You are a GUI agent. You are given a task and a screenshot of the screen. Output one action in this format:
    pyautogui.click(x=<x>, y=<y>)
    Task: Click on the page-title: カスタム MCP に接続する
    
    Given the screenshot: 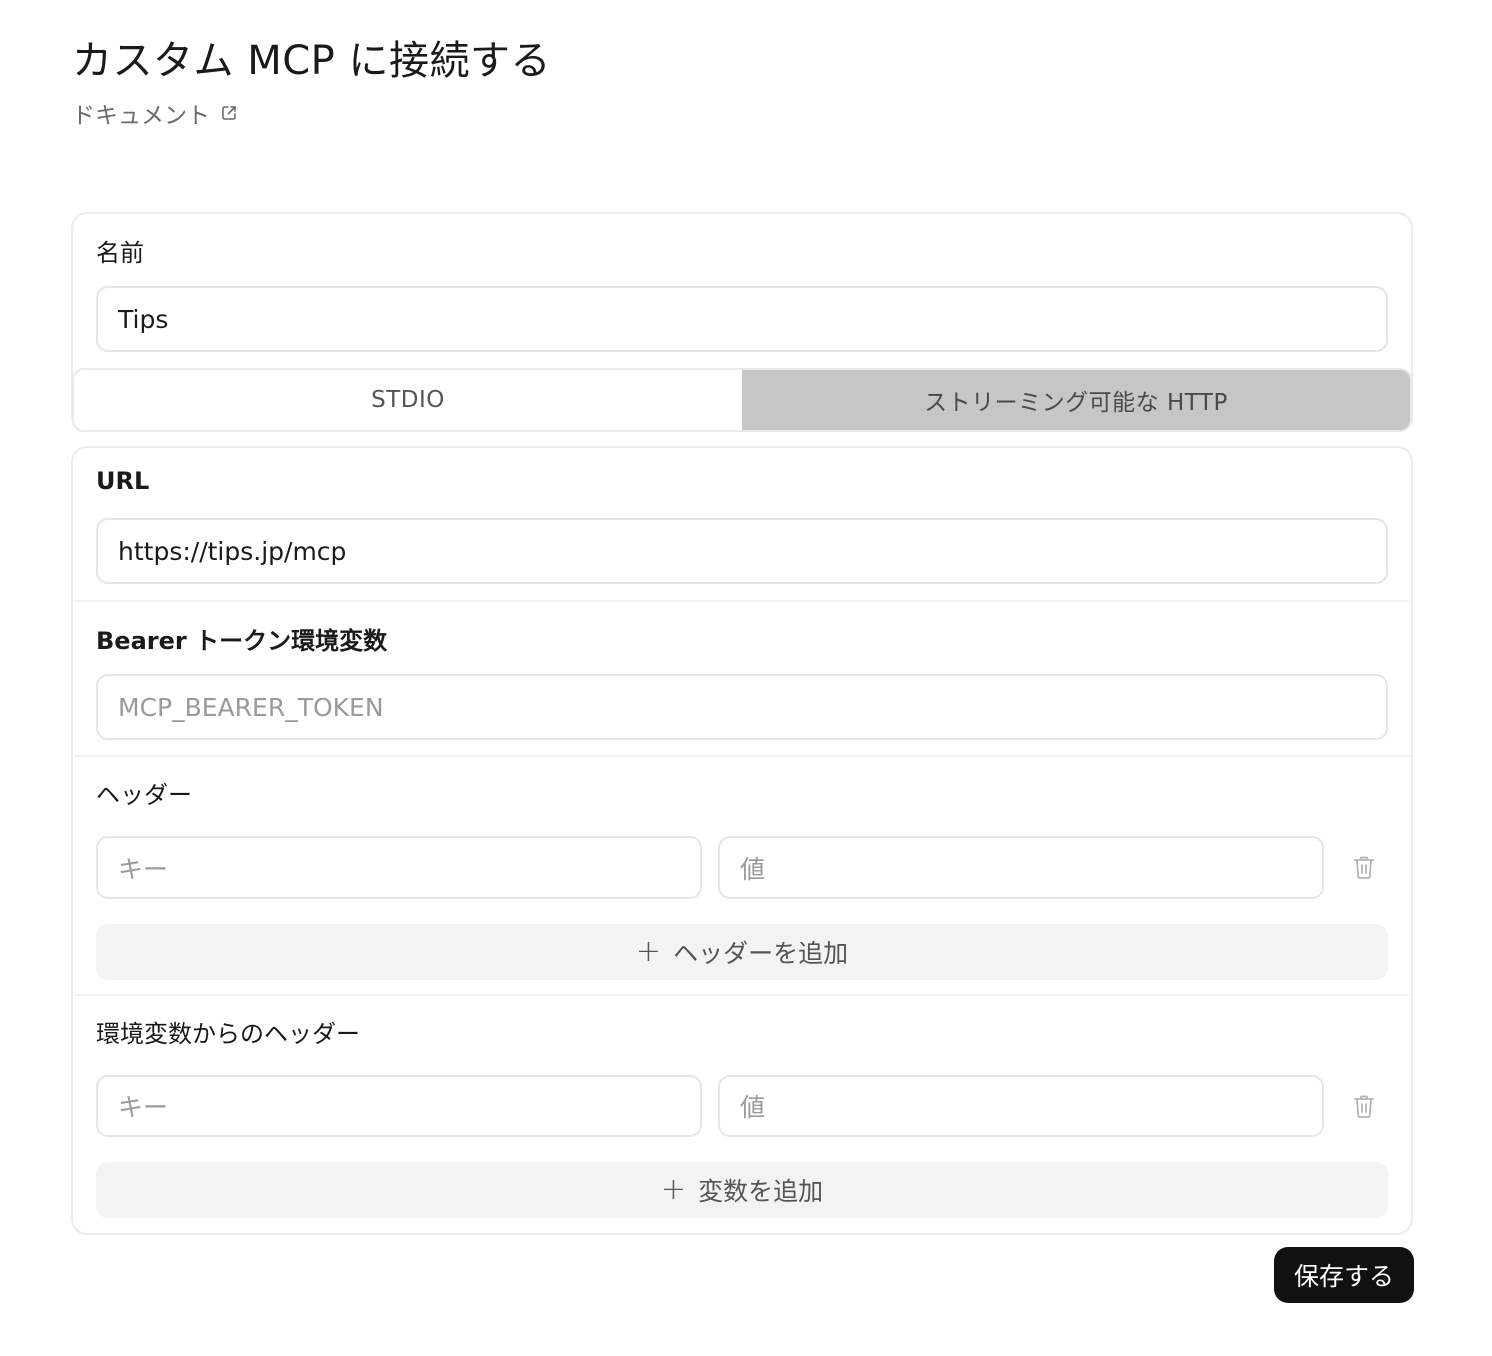 What is the action you would take?
    pyautogui.click(x=311, y=61)
    